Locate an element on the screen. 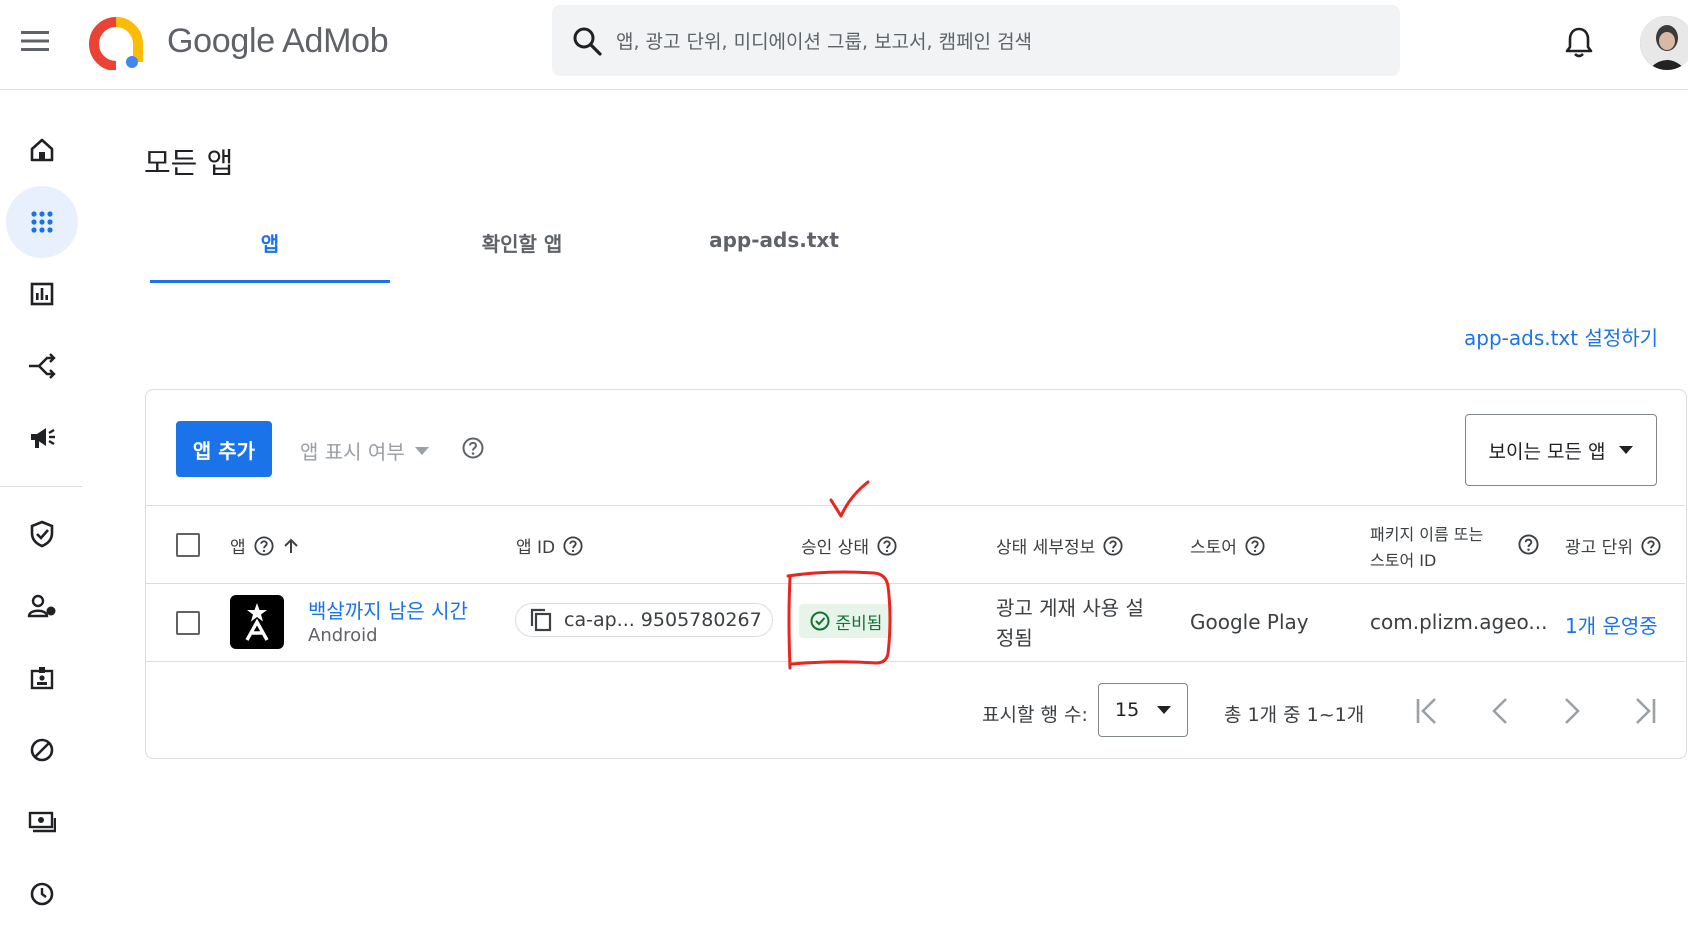 Image resolution: width=1688 pixels, height=930 pixels. table-row-divider is located at coordinates (915, 661).